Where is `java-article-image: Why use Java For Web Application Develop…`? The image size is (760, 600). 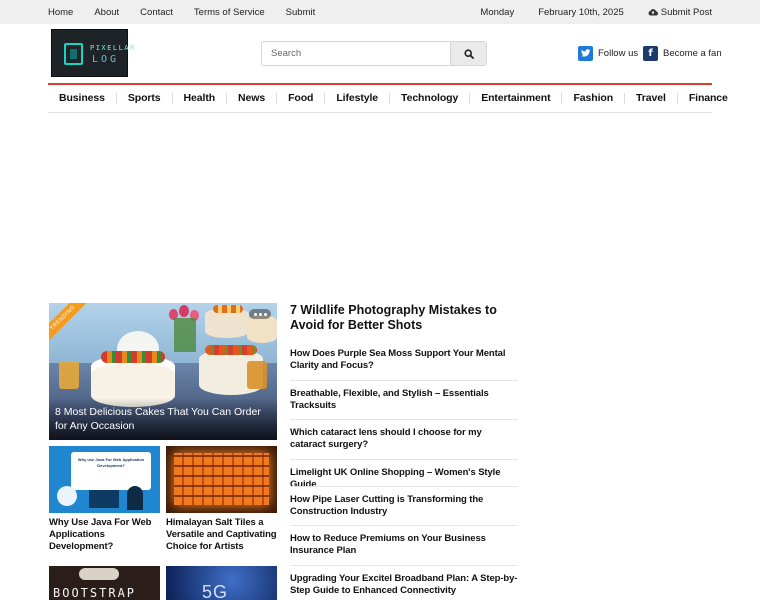 java-article-image: Why use Java For Web Application Develop… is located at coordinates (104, 479).